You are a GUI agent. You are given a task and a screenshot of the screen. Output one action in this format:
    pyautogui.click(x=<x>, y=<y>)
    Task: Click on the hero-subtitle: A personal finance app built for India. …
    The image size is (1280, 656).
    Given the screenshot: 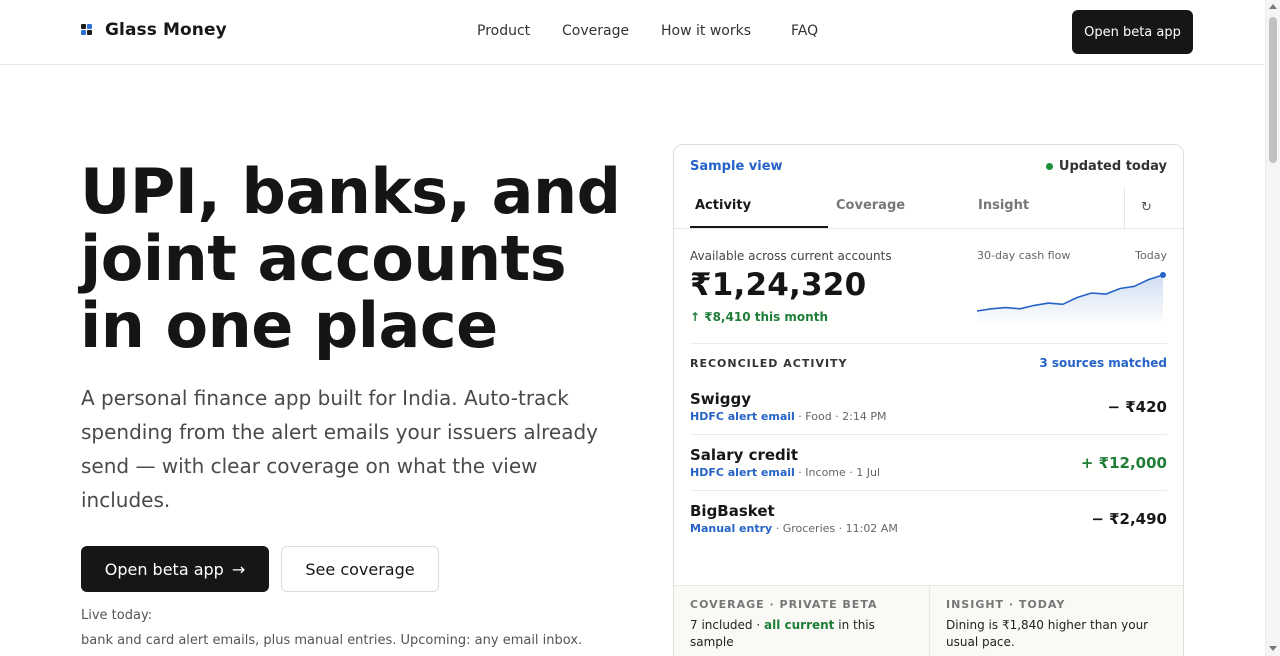 What is the action you would take?
    pyautogui.click(x=340, y=449)
    